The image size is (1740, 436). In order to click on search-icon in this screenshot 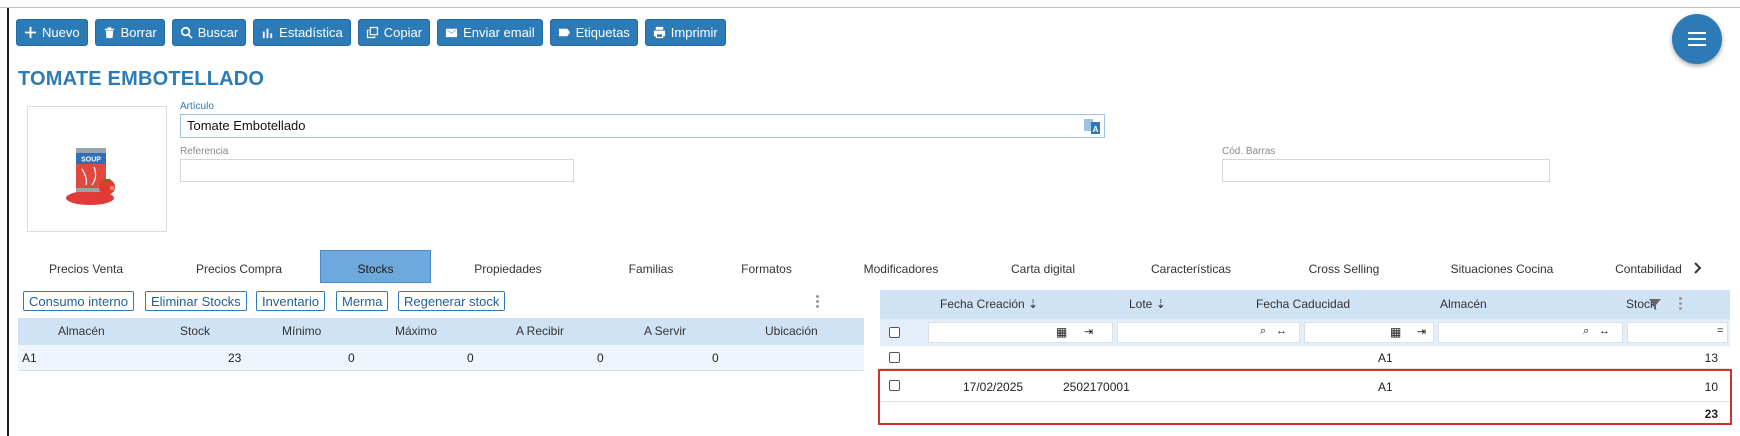, I will do `click(186, 32)`.